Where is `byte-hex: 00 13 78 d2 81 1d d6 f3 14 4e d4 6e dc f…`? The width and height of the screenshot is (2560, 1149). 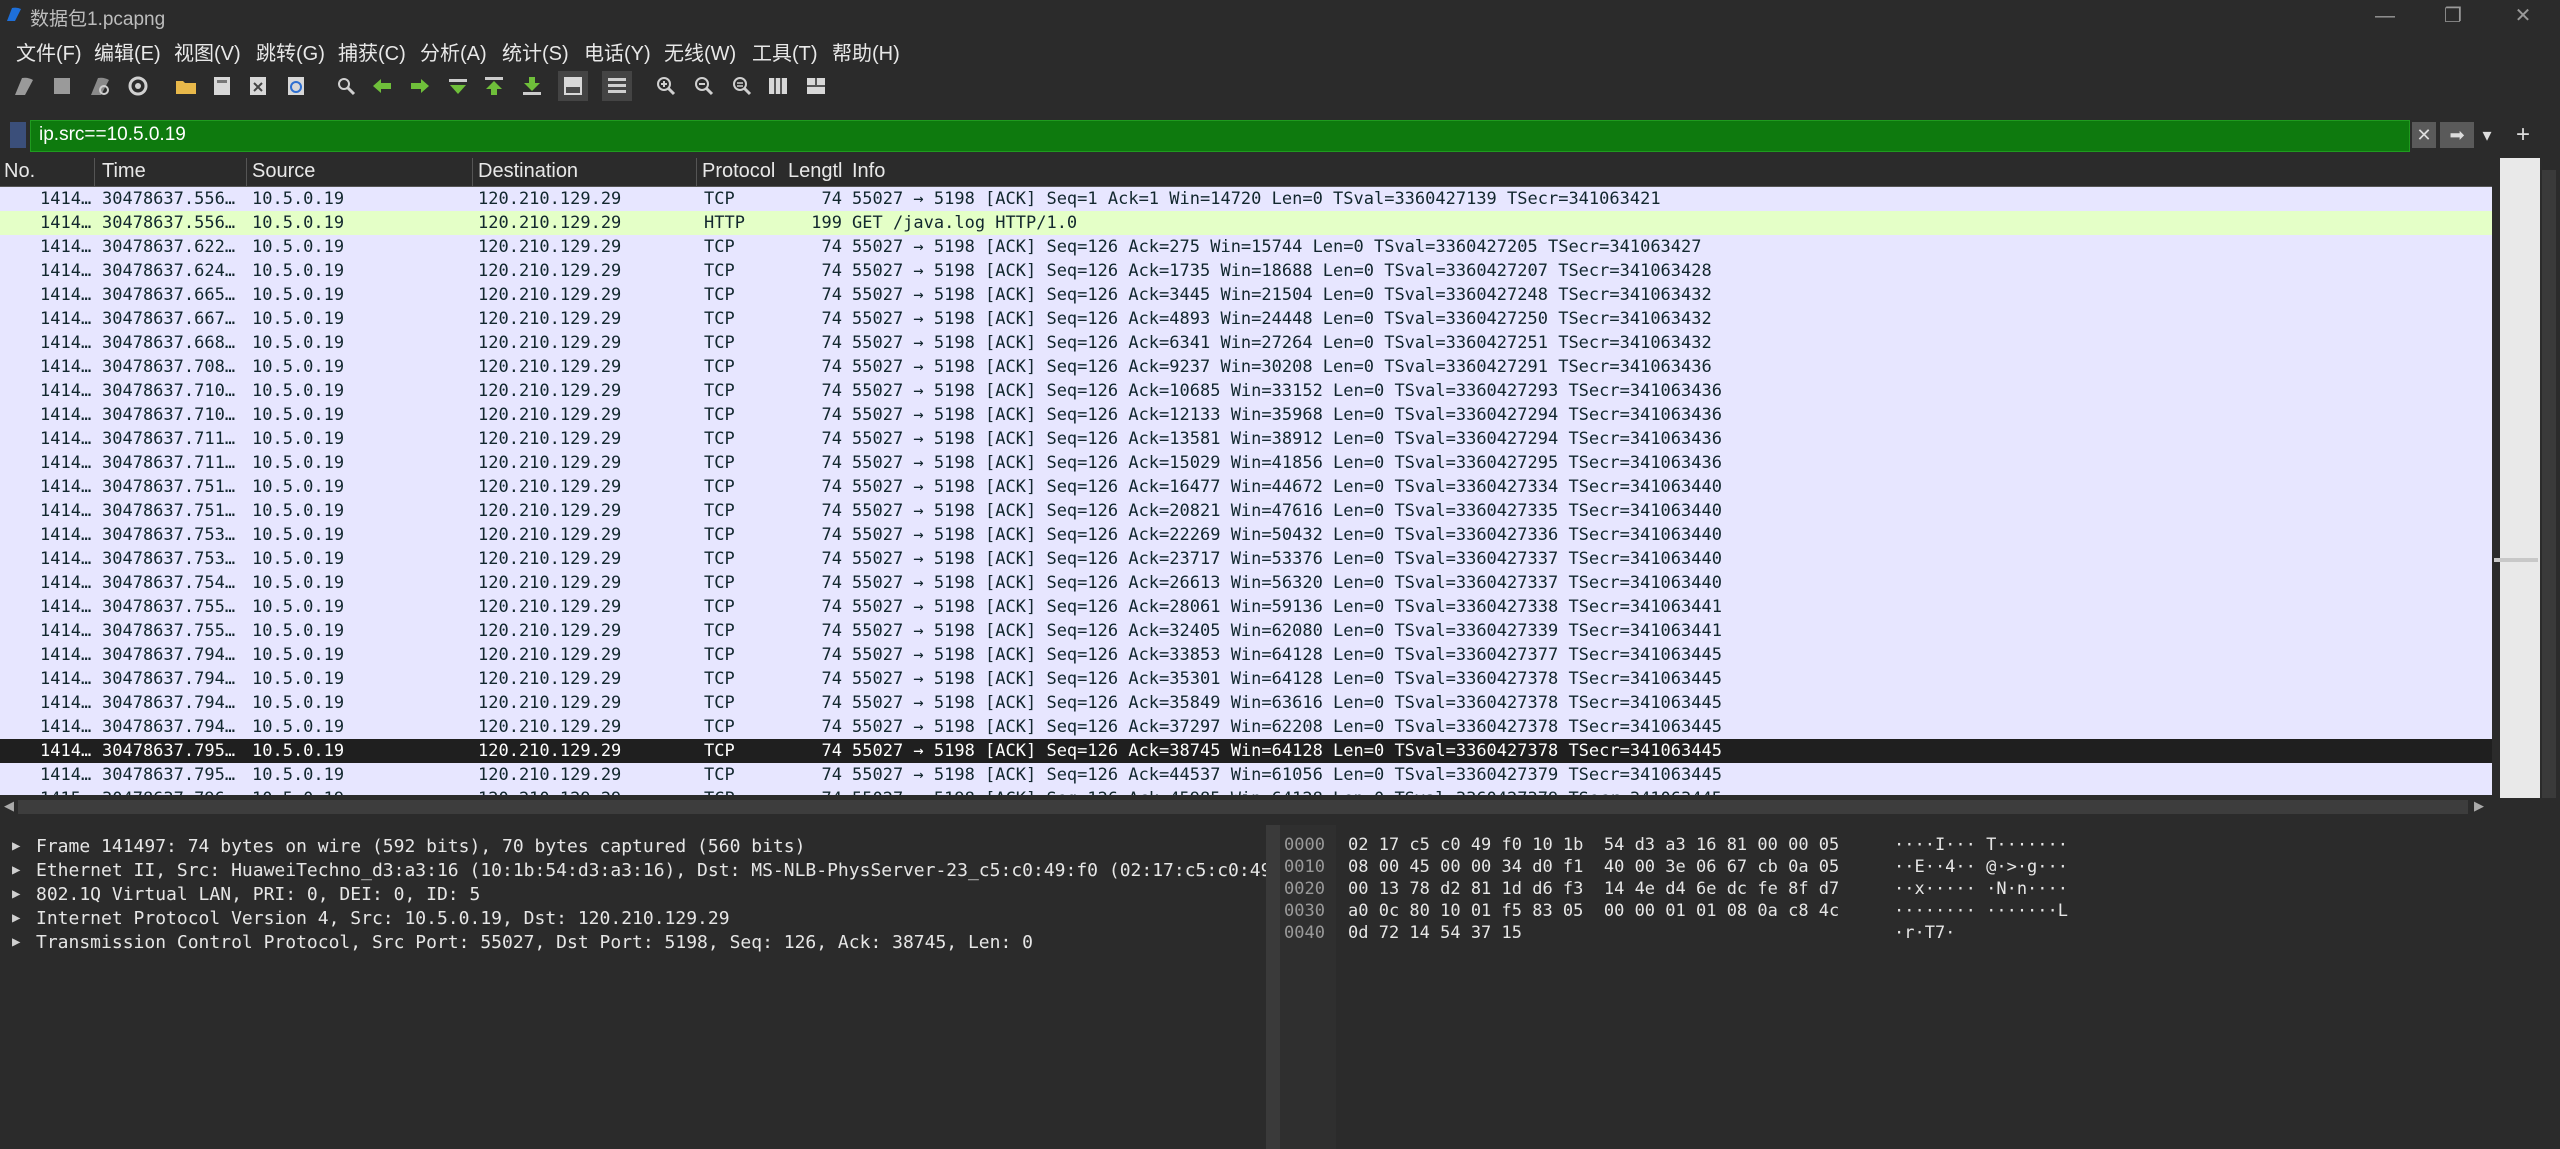
byte-hex: 00 13 78 d2 81 1d d6 f3 14 4e d4 6e dc f… is located at coordinates (1593, 890).